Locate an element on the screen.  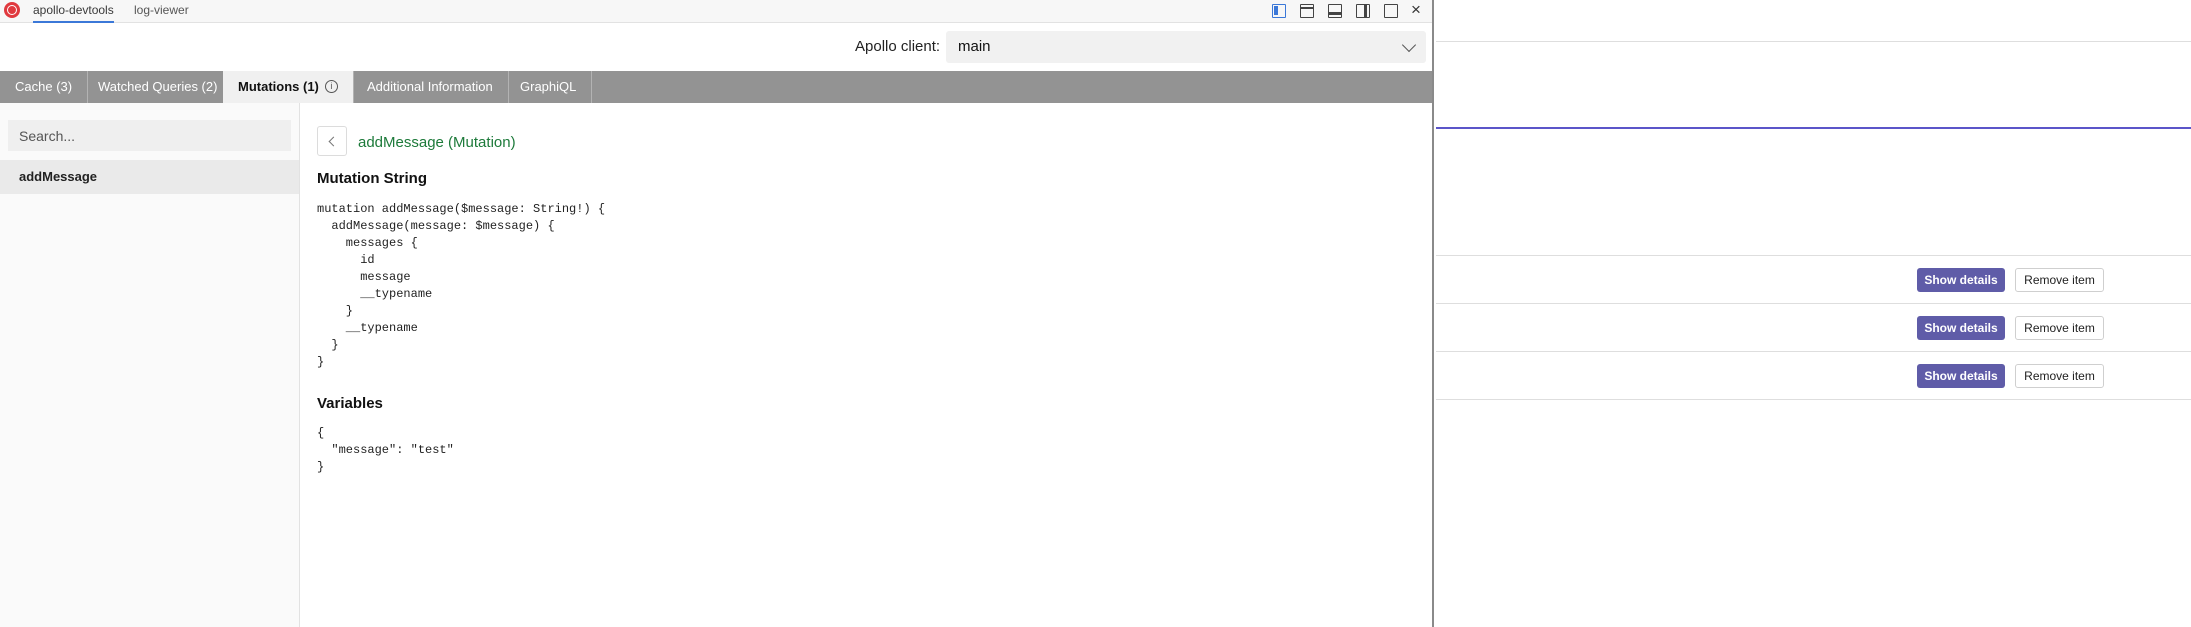
variables-code: { "message": "test" } is located at coordinates (385, 450).